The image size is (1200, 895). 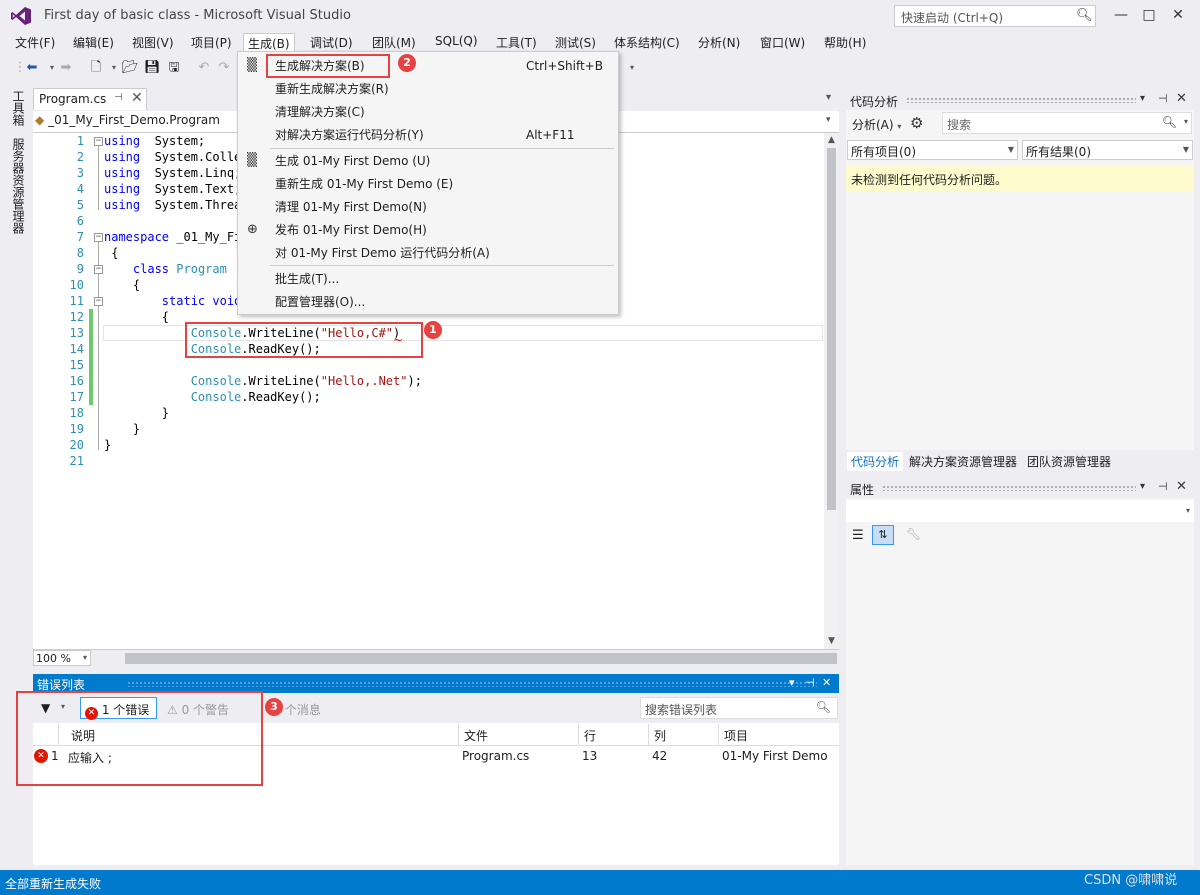 What do you see at coordinates (204, 68) in the screenshot?
I see `undo-icon: ↶` at bounding box center [204, 68].